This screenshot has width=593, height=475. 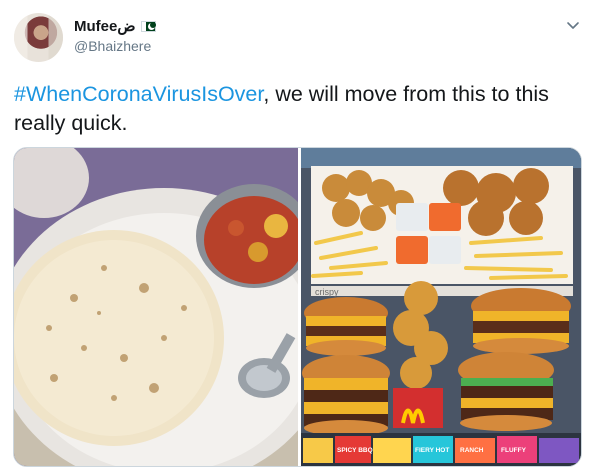 I want to click on burger-right-top, so click(x=521, y=321).